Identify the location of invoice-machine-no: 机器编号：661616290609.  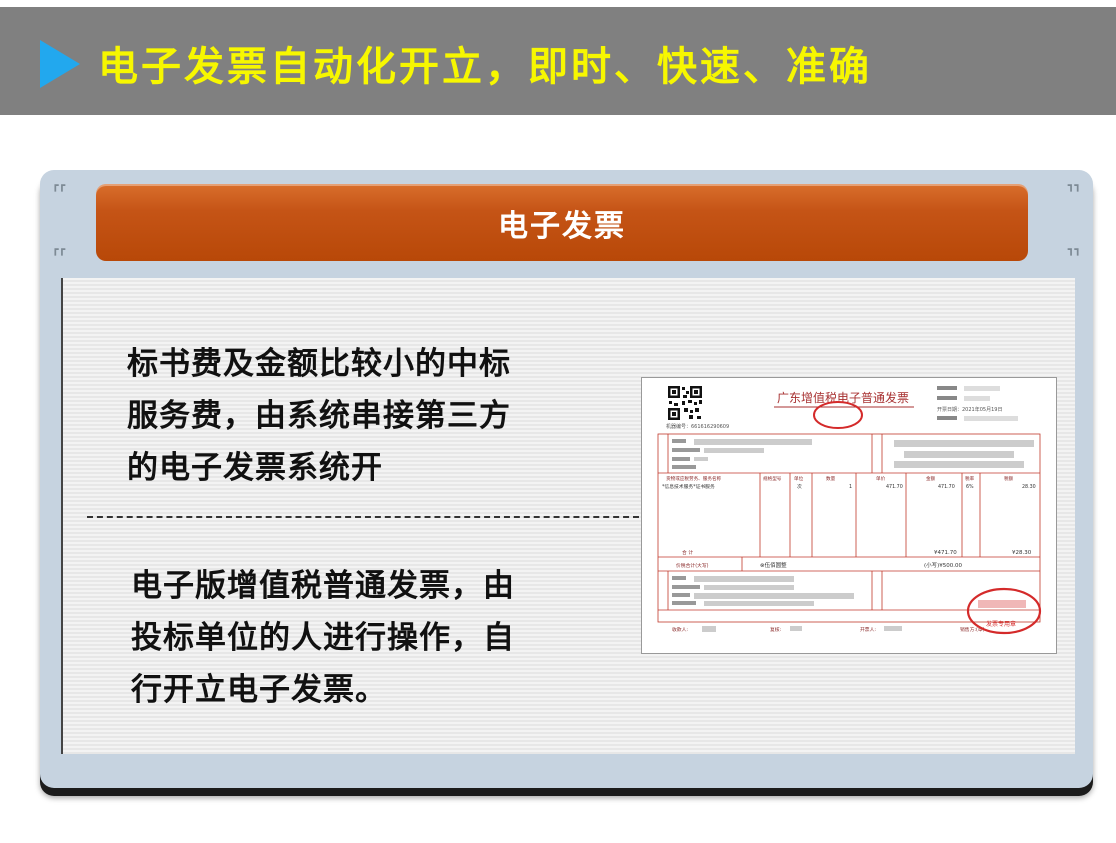
(697, 426).